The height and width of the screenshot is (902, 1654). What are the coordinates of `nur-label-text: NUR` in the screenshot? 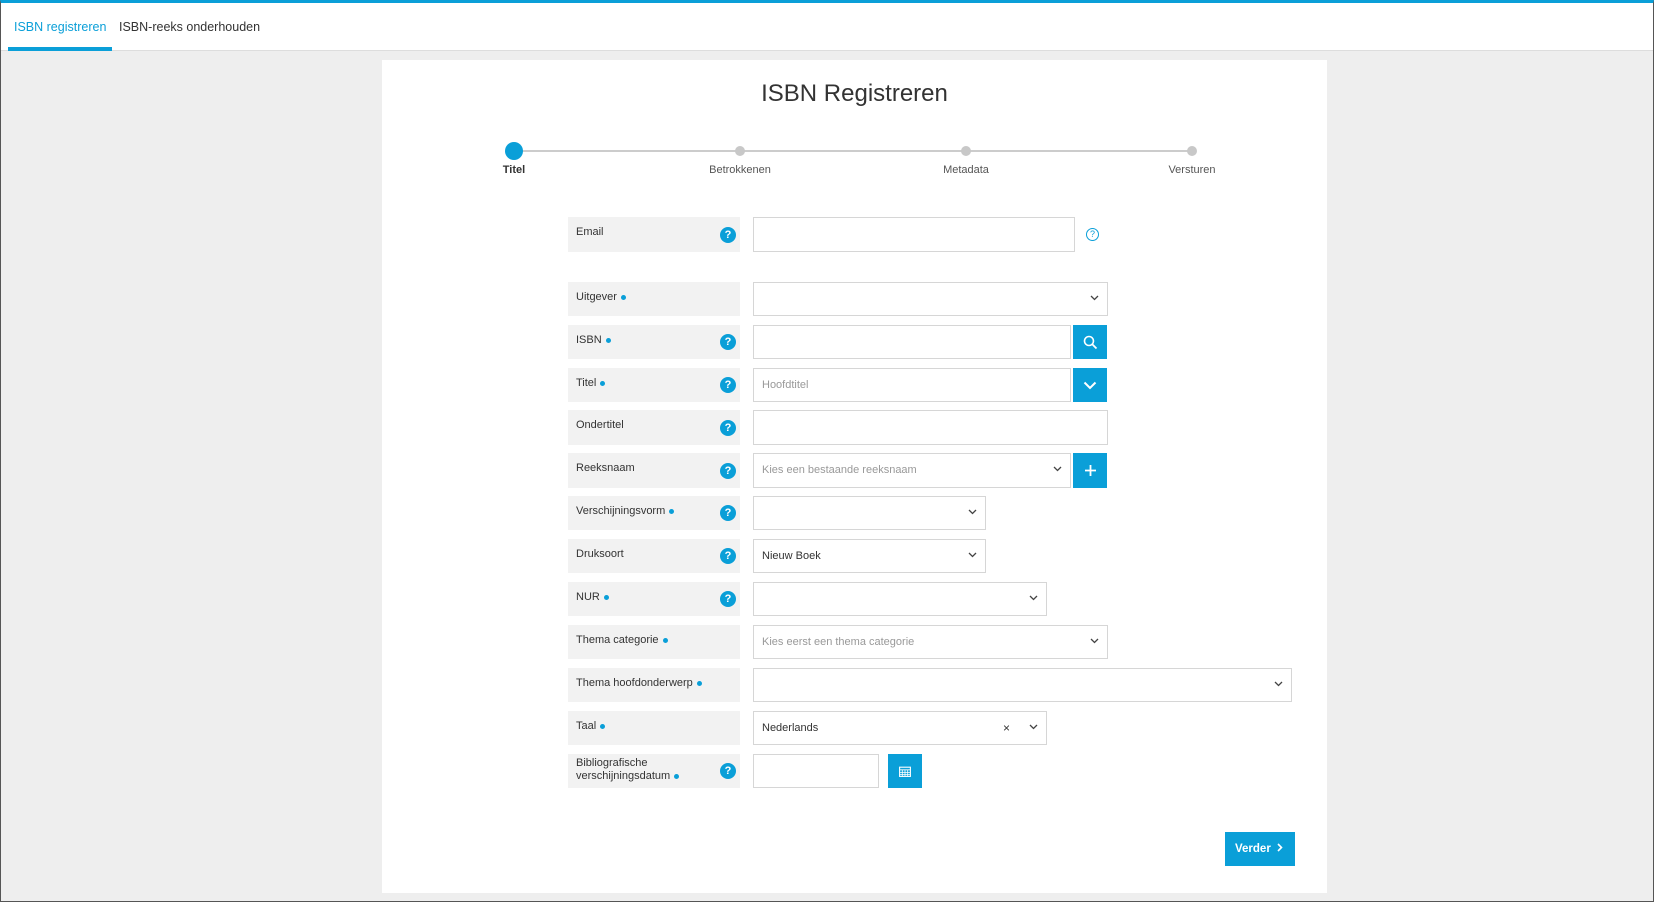 It's located at (588, 597).